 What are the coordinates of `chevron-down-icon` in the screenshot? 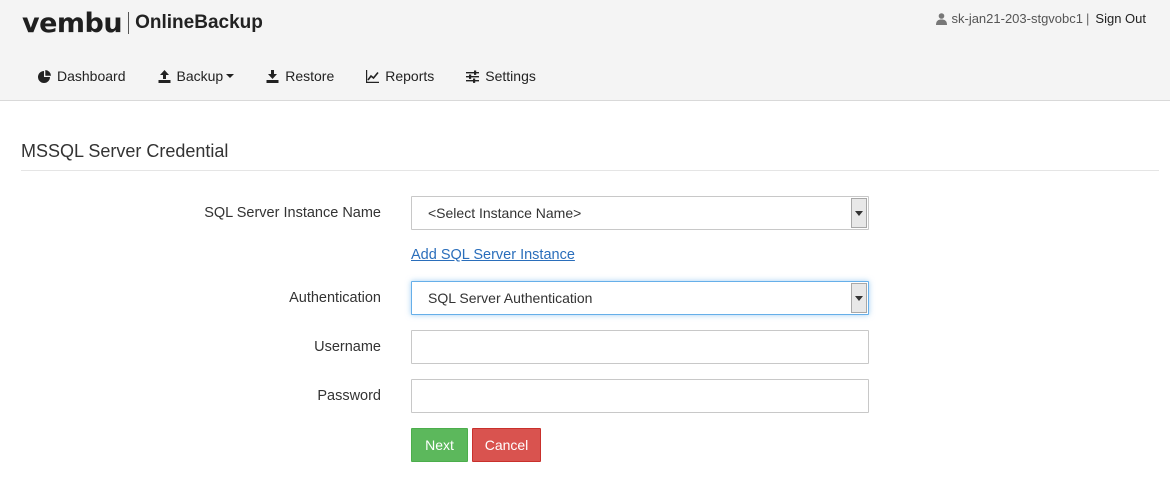 It's located at (230, 76).